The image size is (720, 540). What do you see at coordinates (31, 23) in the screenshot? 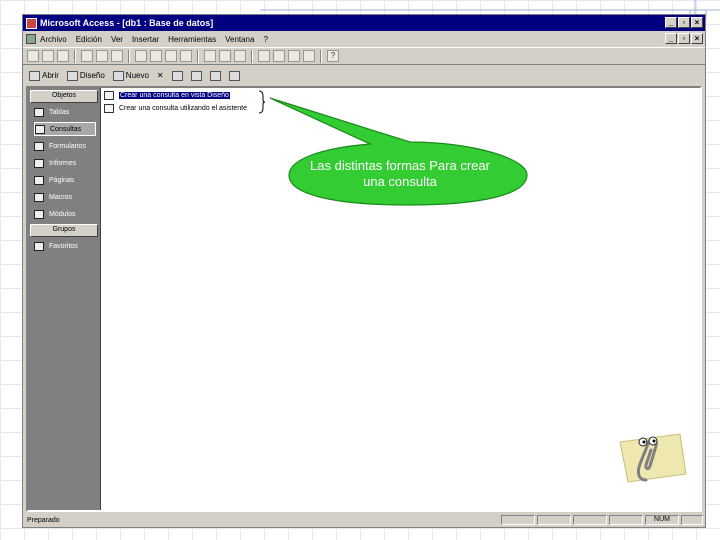
I see `access-app-icon` at bounding box center [31, 23].